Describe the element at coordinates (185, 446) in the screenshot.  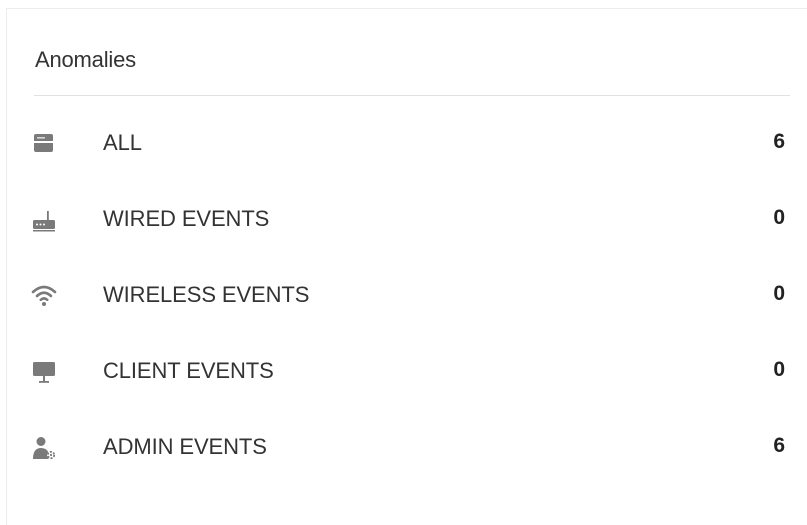
I see `list-item-label: ADMIN EVENTS` at that location.